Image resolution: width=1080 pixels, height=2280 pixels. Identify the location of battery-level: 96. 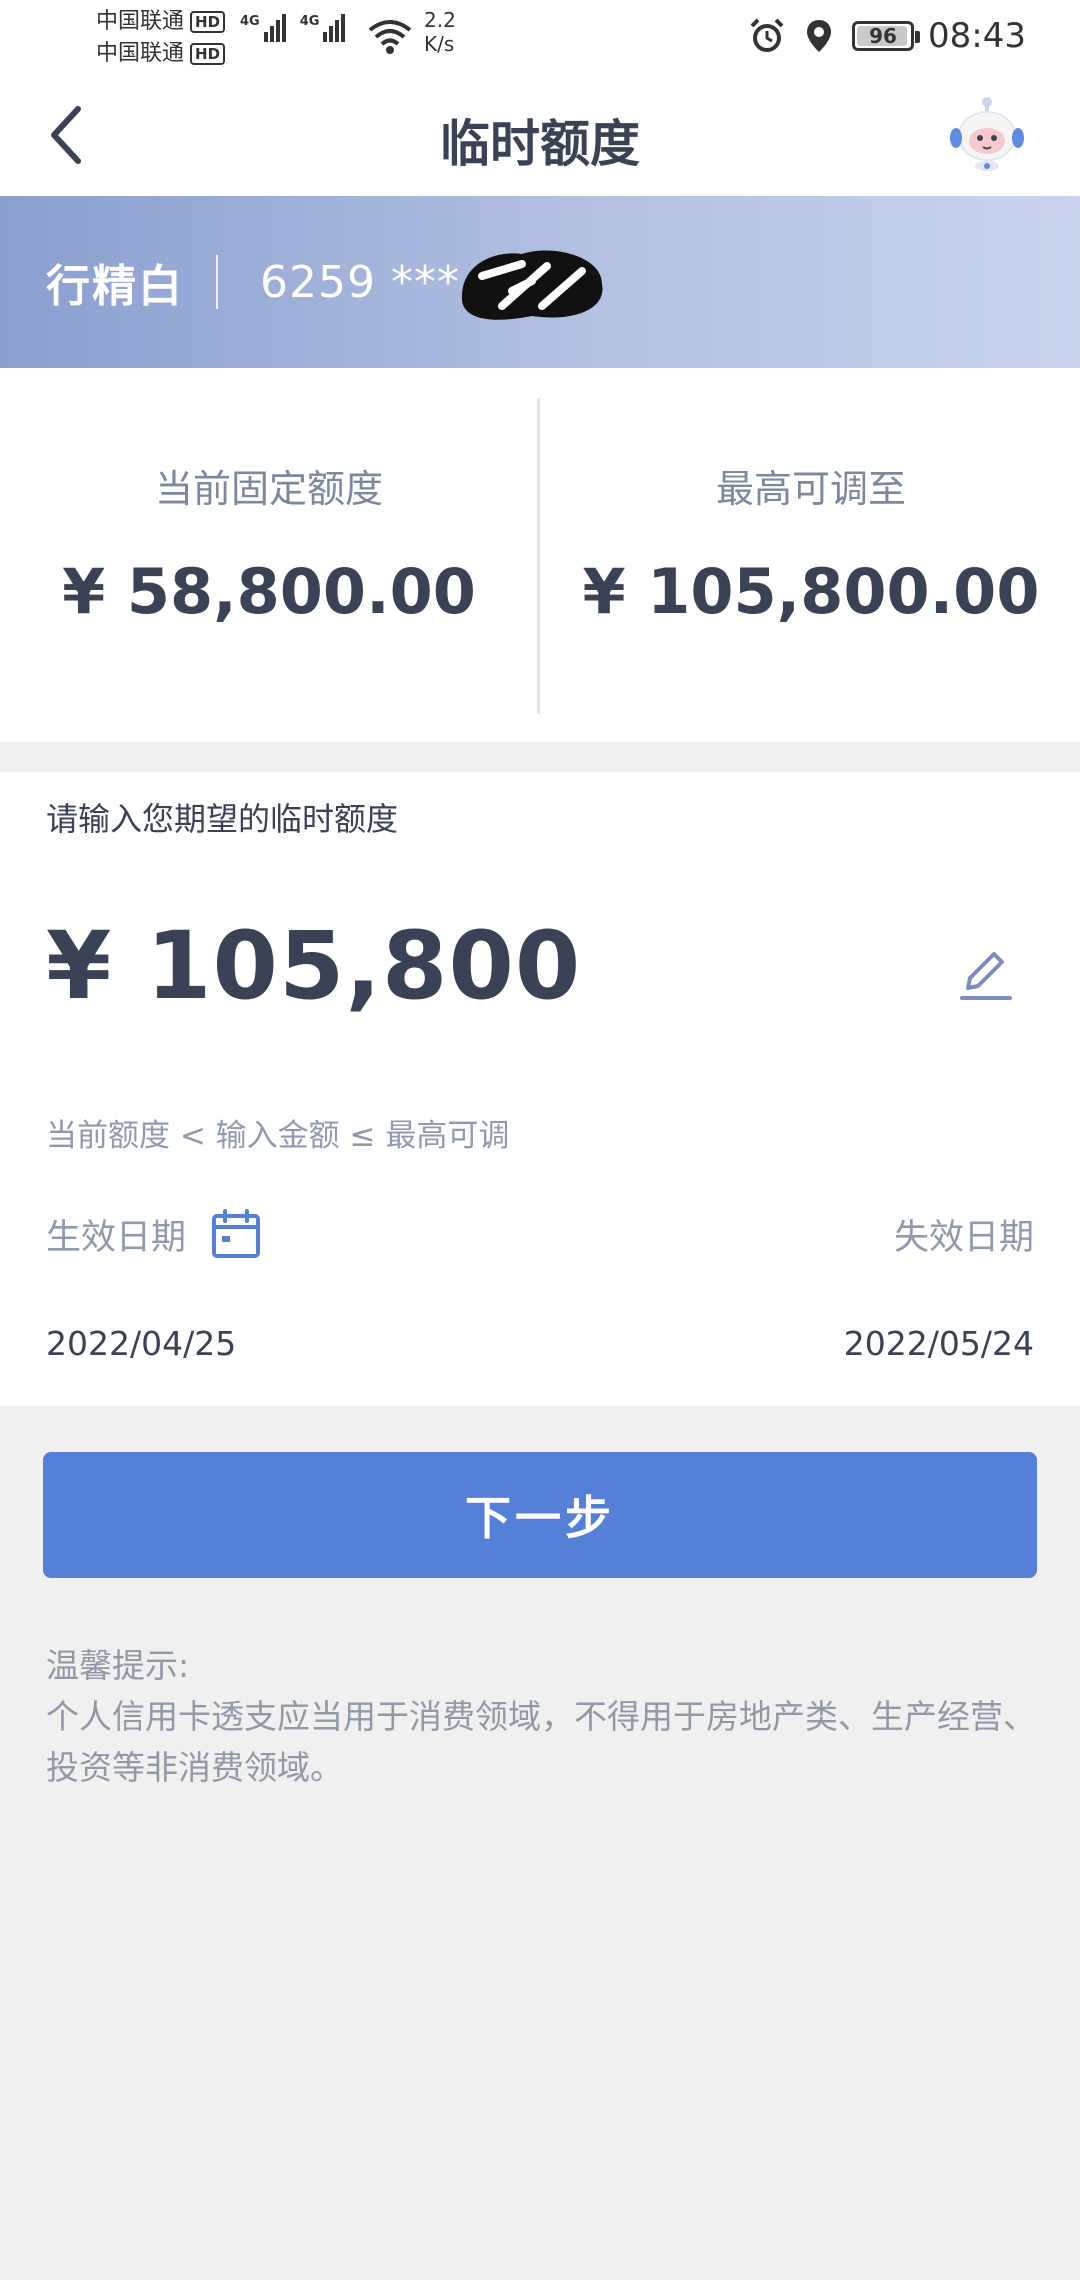
(883, 36).